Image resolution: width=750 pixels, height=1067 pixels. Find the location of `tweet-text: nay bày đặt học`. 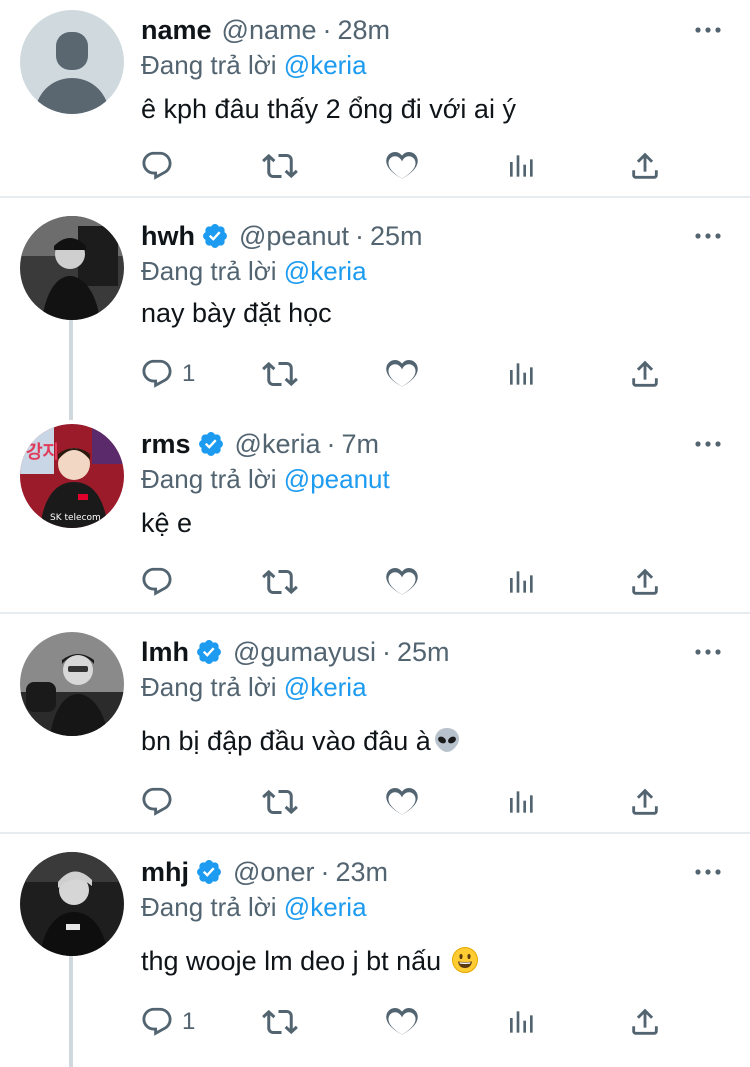

tweet-text: nay bày đặt học is located at coordinates (236, 313).